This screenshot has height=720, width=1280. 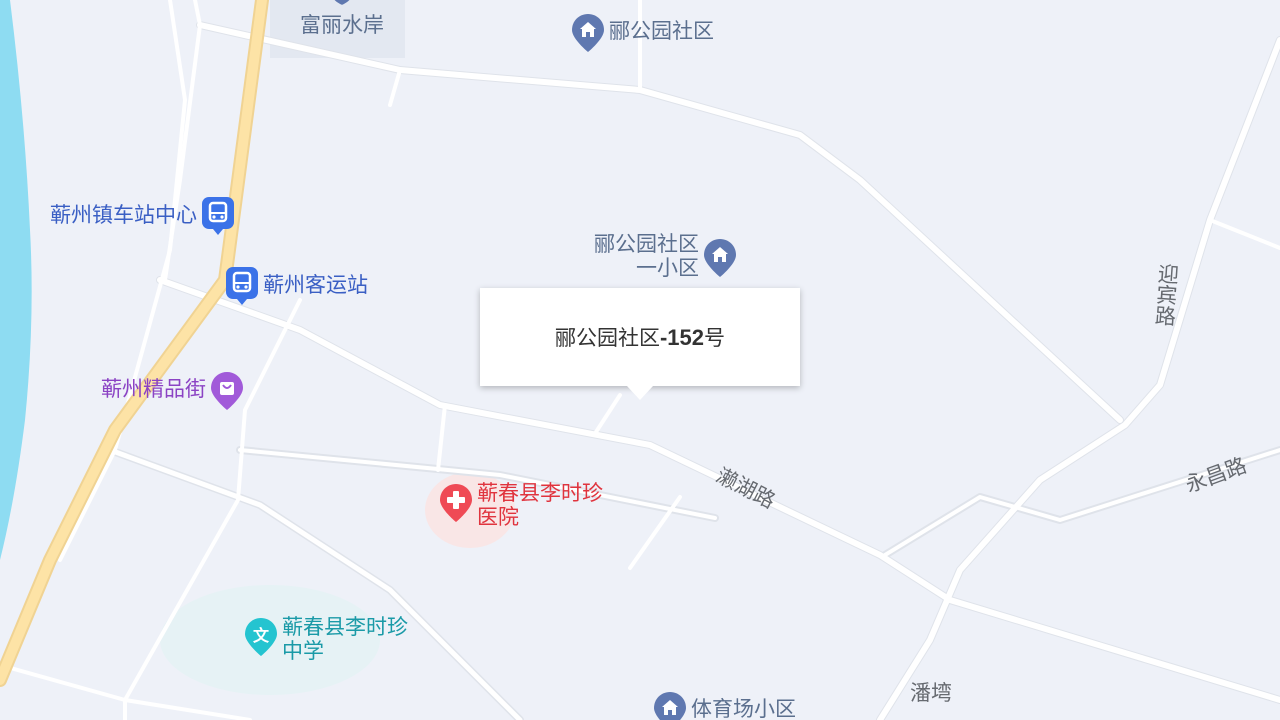 What do you see at coordinates (456, 503) in the screenshot?
I see `medical-cross-icon` at bounding box center [456, 503].